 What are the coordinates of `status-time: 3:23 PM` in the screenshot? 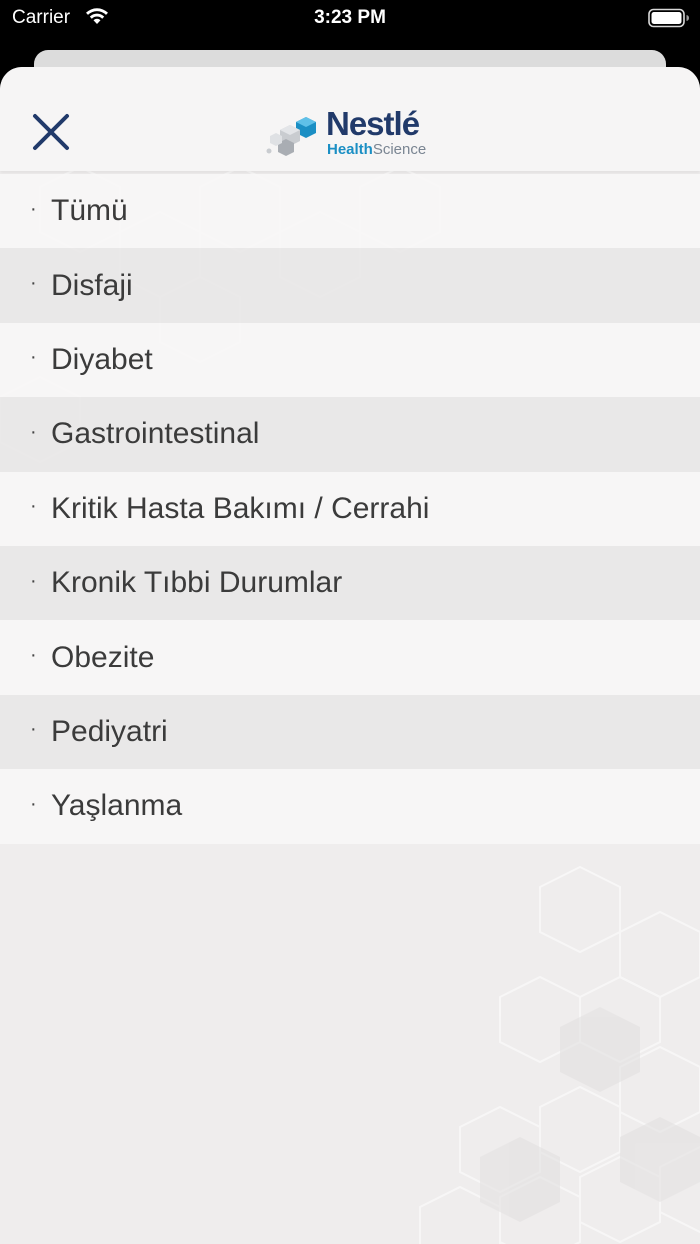 It's located at (350, 17).